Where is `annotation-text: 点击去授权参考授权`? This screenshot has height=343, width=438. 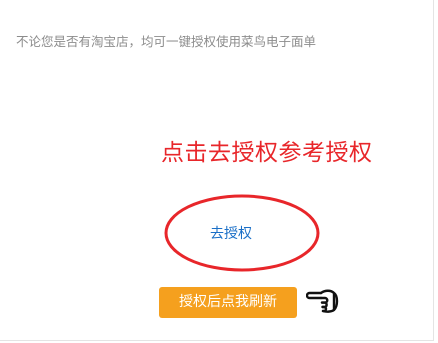
annotation-text: 点击去授权参考授权 is located at coordinates (267, 153).